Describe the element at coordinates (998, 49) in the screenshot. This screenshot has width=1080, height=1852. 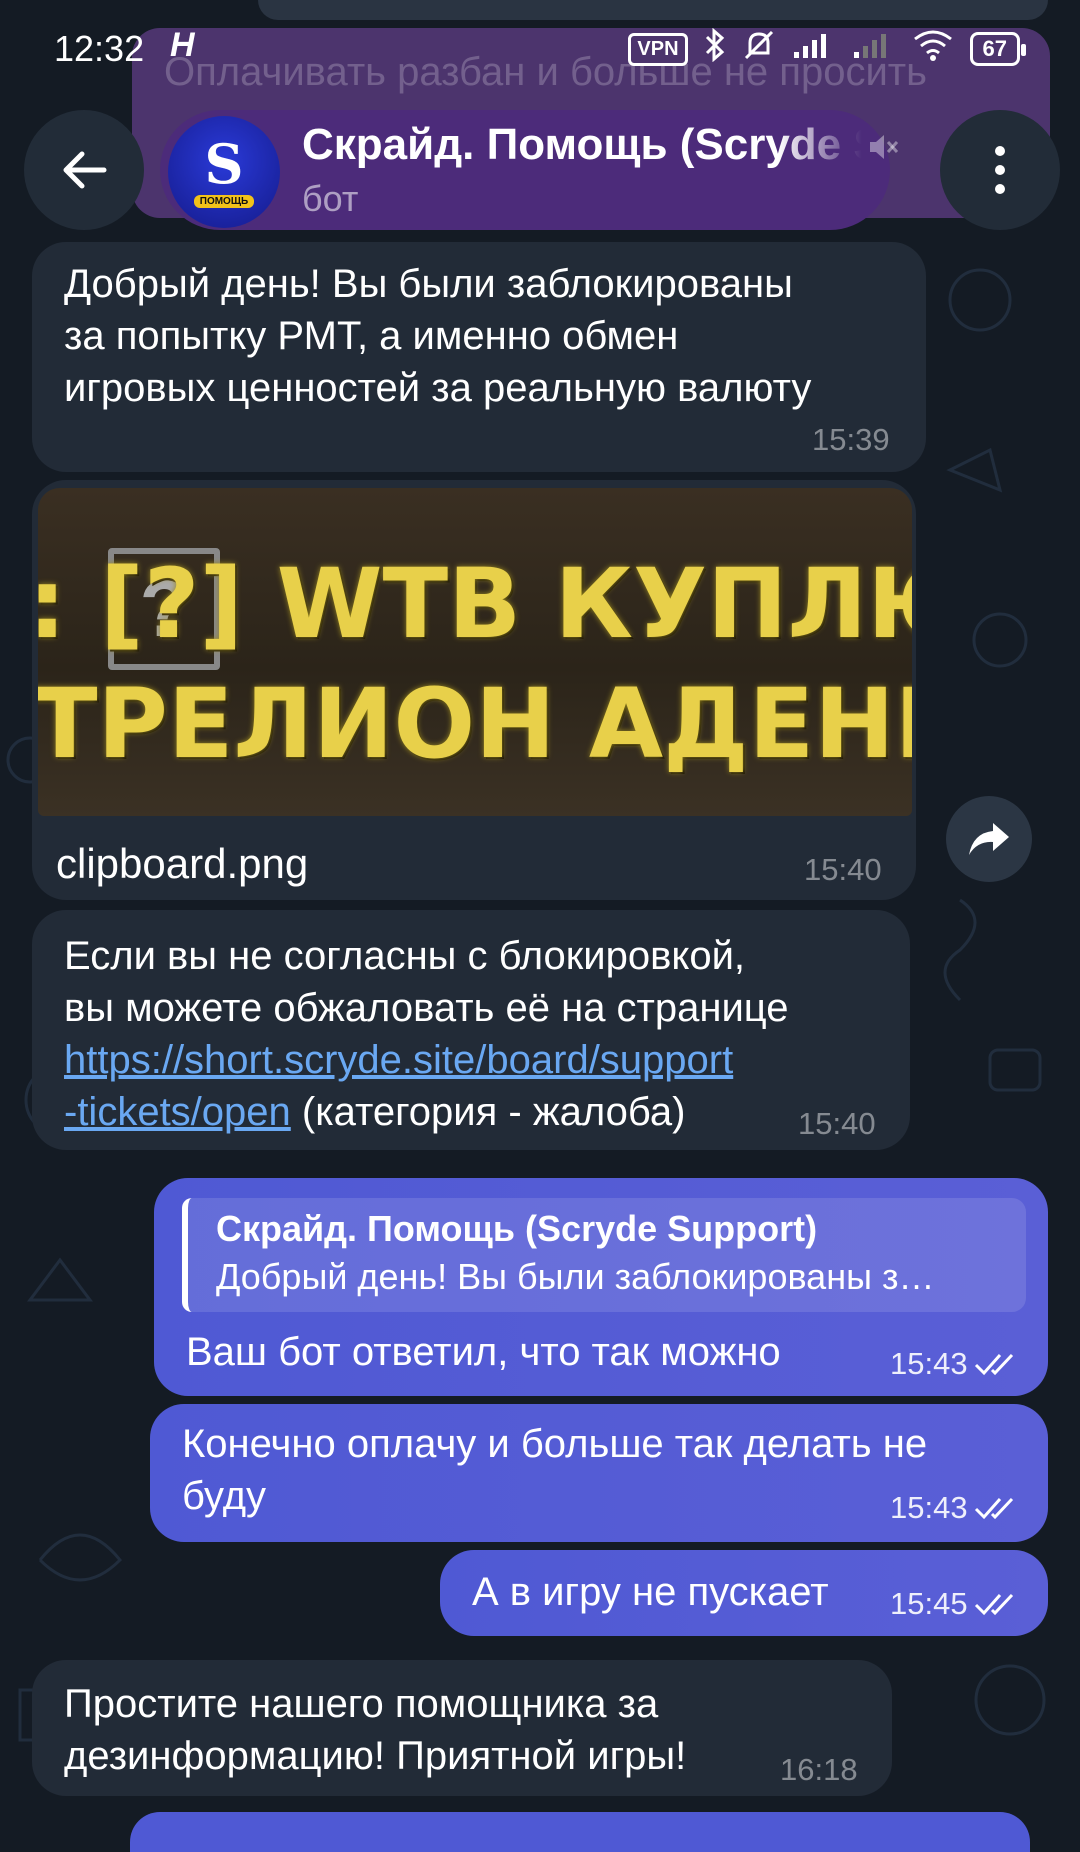
I see `battery-icon: 67` at that location.